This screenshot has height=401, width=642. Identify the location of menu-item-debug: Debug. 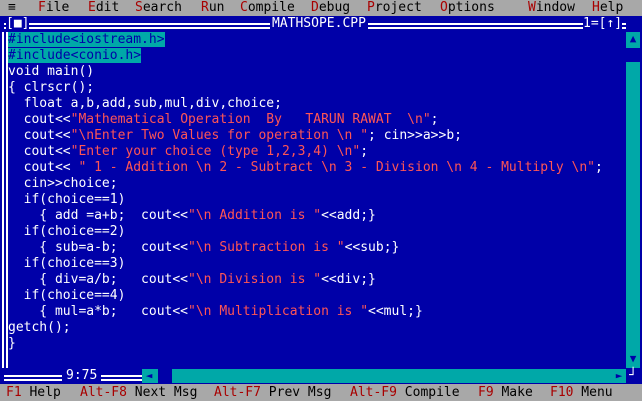
(330, 8).